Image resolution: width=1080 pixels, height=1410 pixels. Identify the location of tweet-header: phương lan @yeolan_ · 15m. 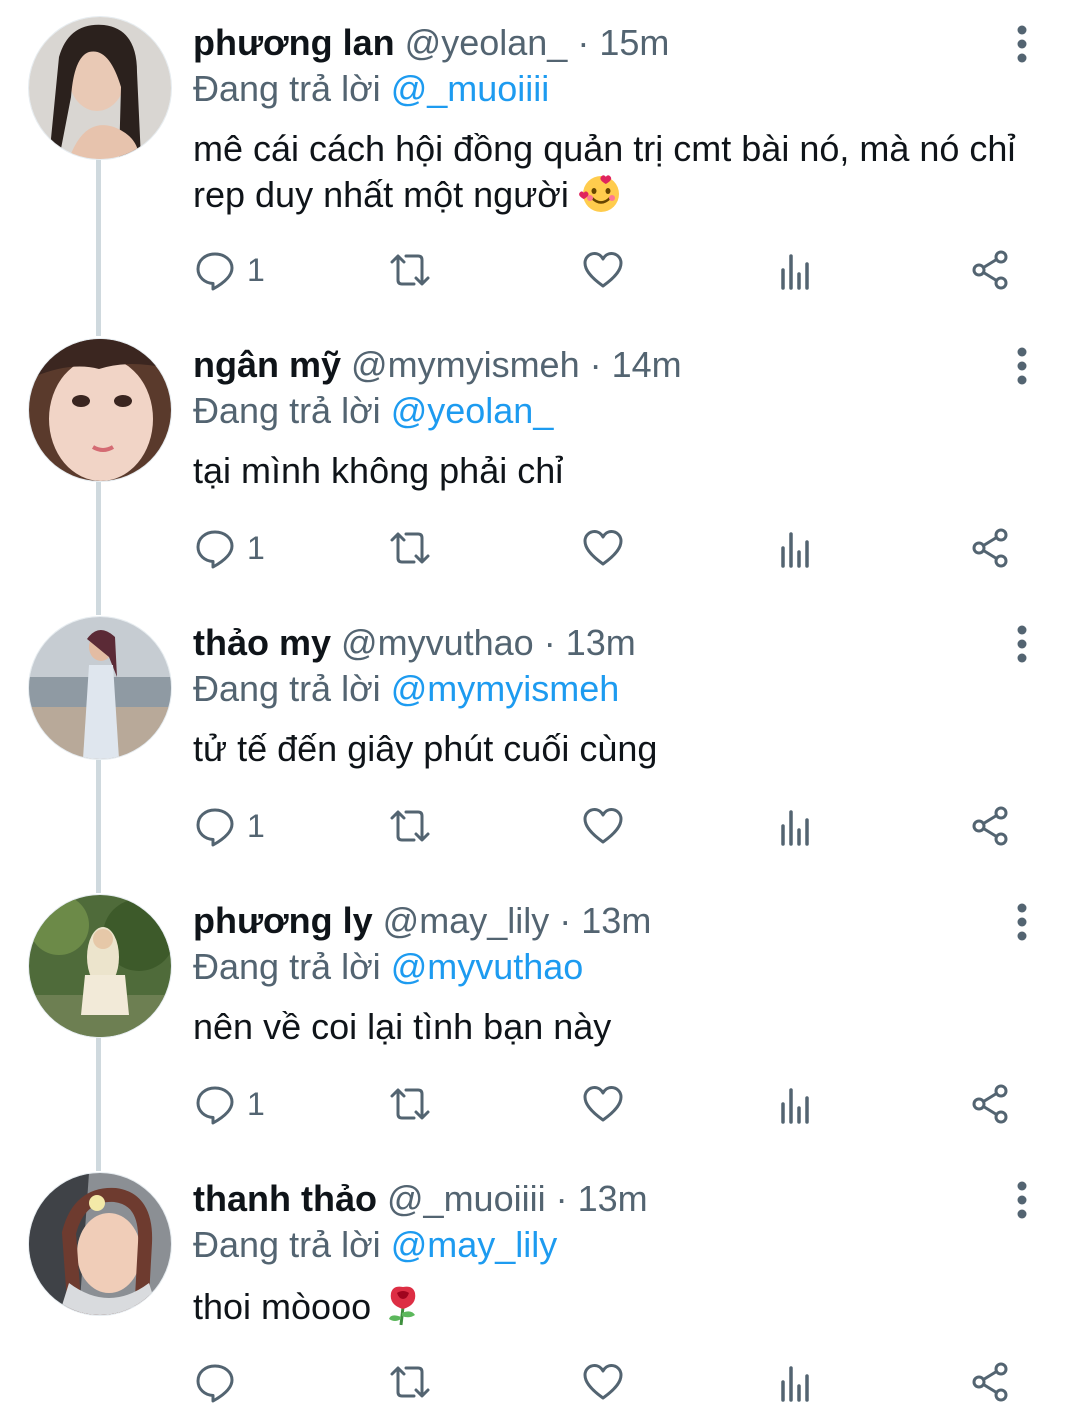
(431, 43).